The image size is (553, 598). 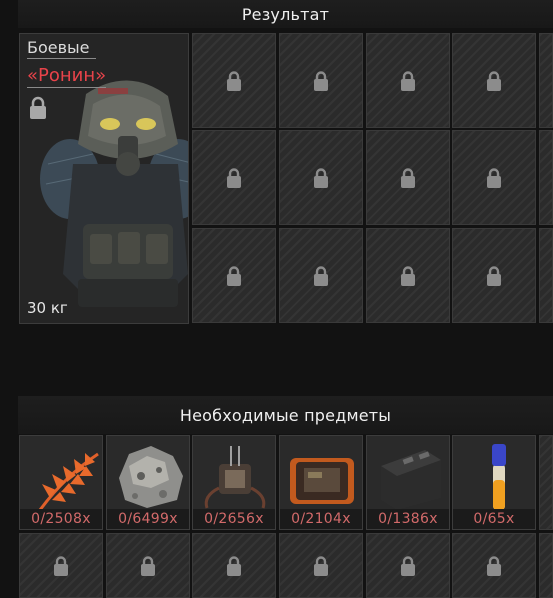 What do you see at coordinates (148, 519) in the screenshot?
I see `required-count: 0/6499x` at bounding box center [148, 519].